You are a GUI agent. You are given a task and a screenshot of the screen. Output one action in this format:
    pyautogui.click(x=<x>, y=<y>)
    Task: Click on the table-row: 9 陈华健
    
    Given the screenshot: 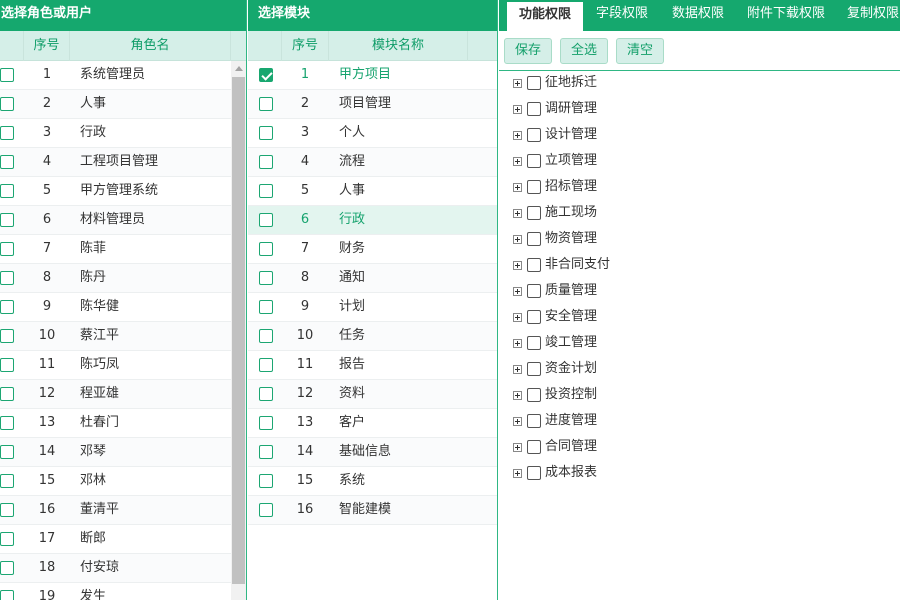 What is the action you would take?
    pyautogui.click(x=115, y=307)
    